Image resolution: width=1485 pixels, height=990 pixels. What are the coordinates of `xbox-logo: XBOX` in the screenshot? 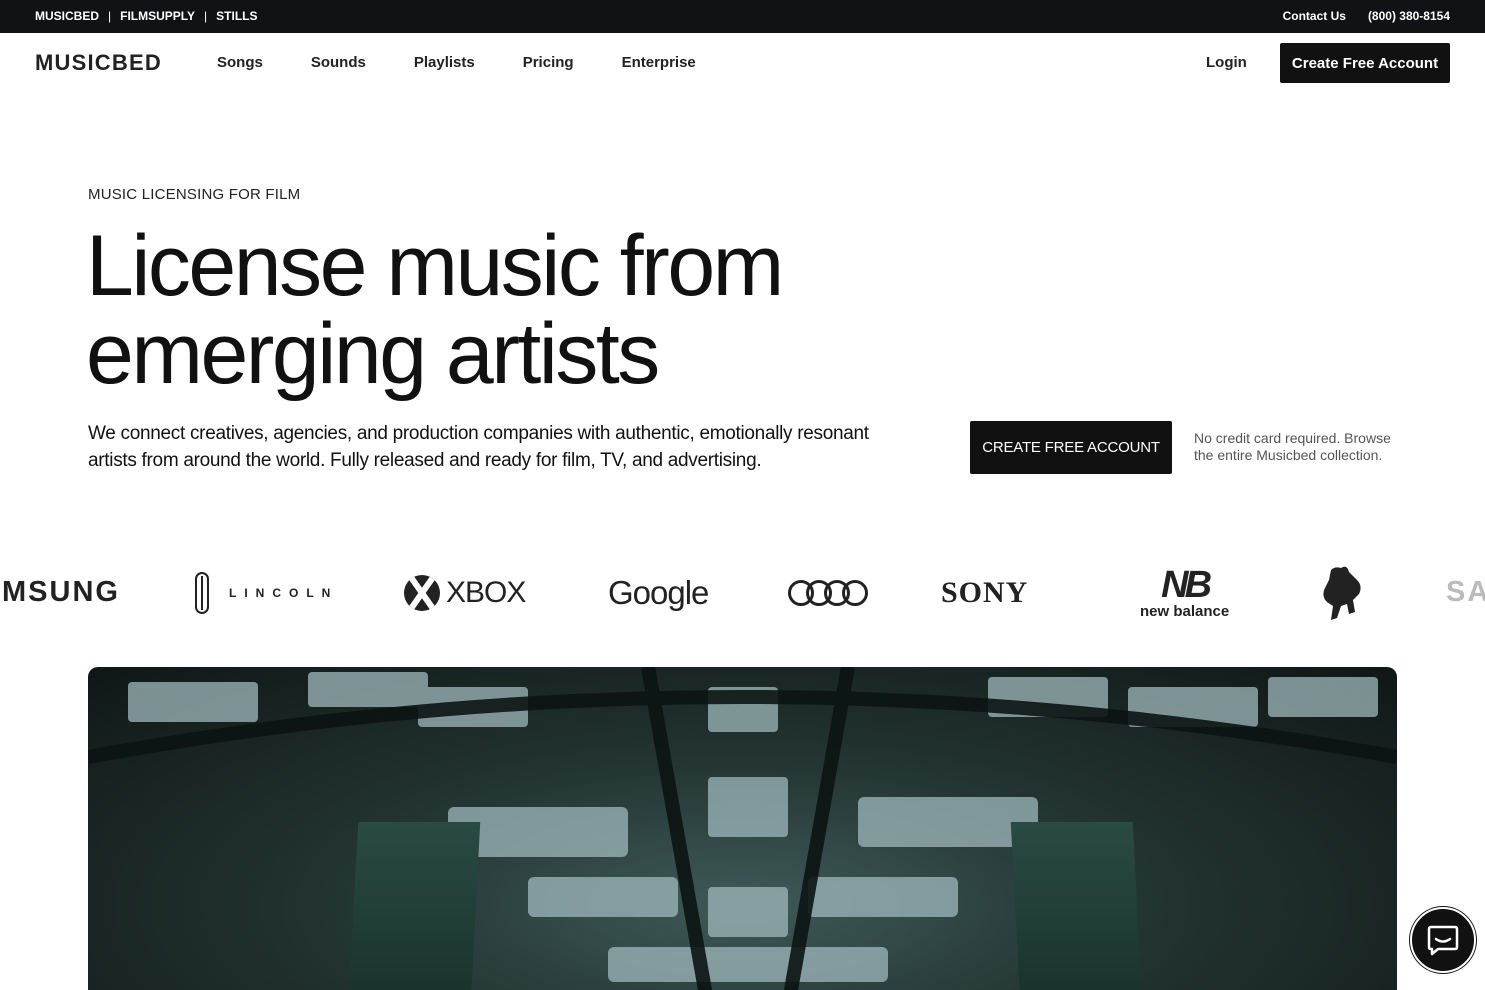 It's located at (465, 592).